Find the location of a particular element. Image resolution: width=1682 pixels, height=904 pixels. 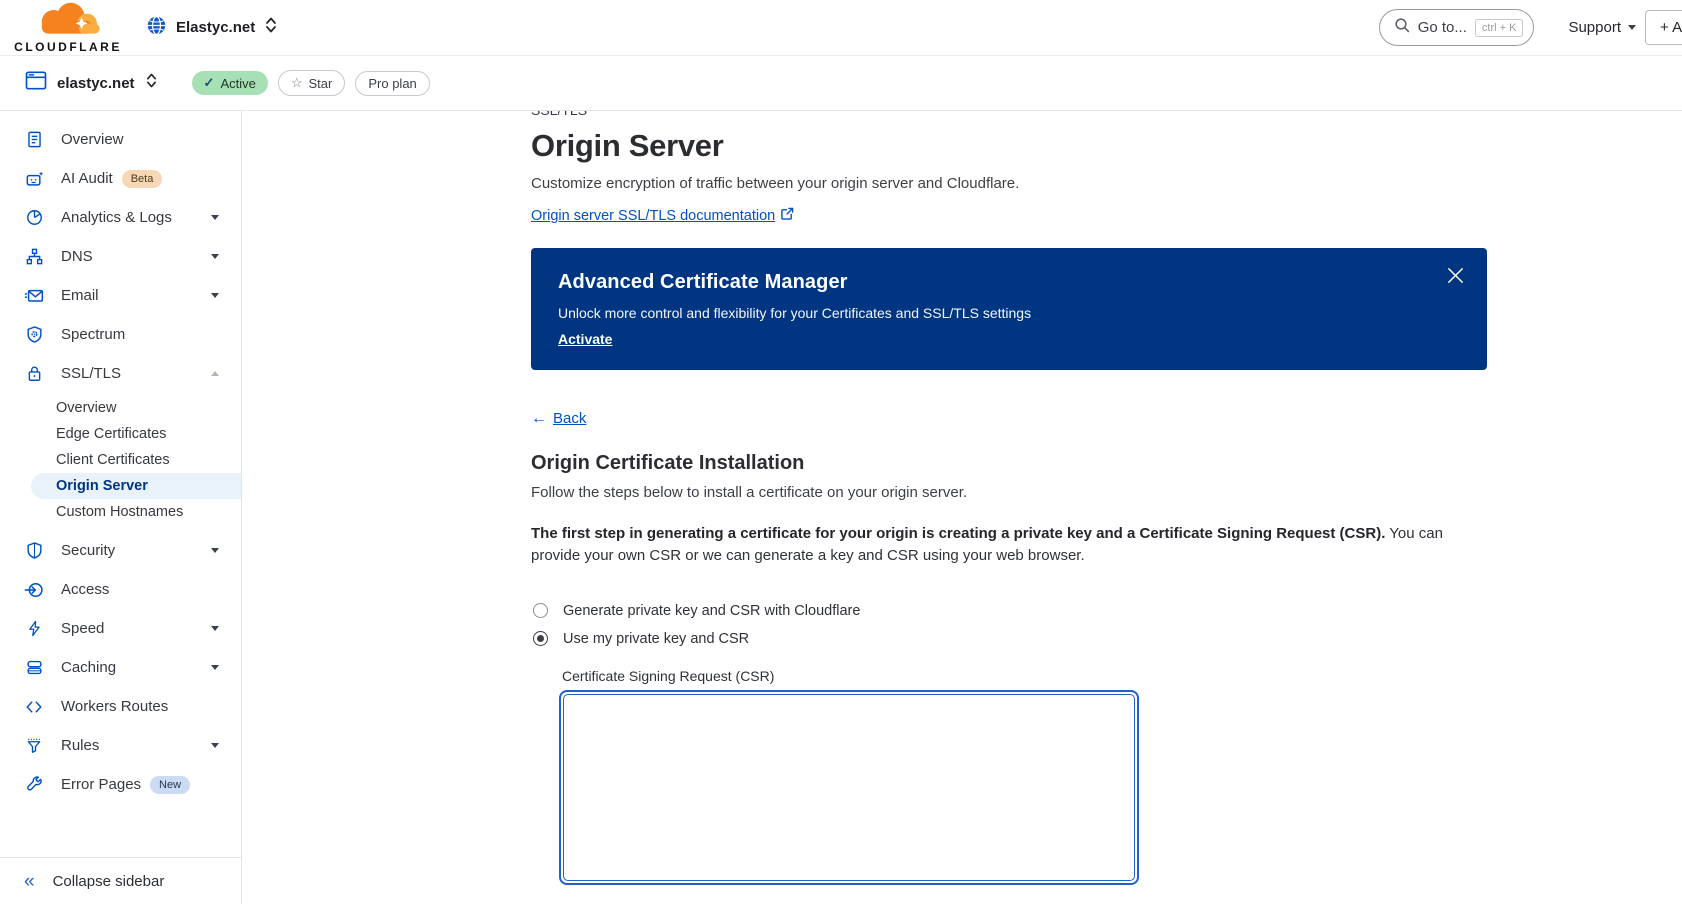

zone-bar: elastyc.net ✓ Active ☆ Star Pro plan is located at coordinates (841, 83).